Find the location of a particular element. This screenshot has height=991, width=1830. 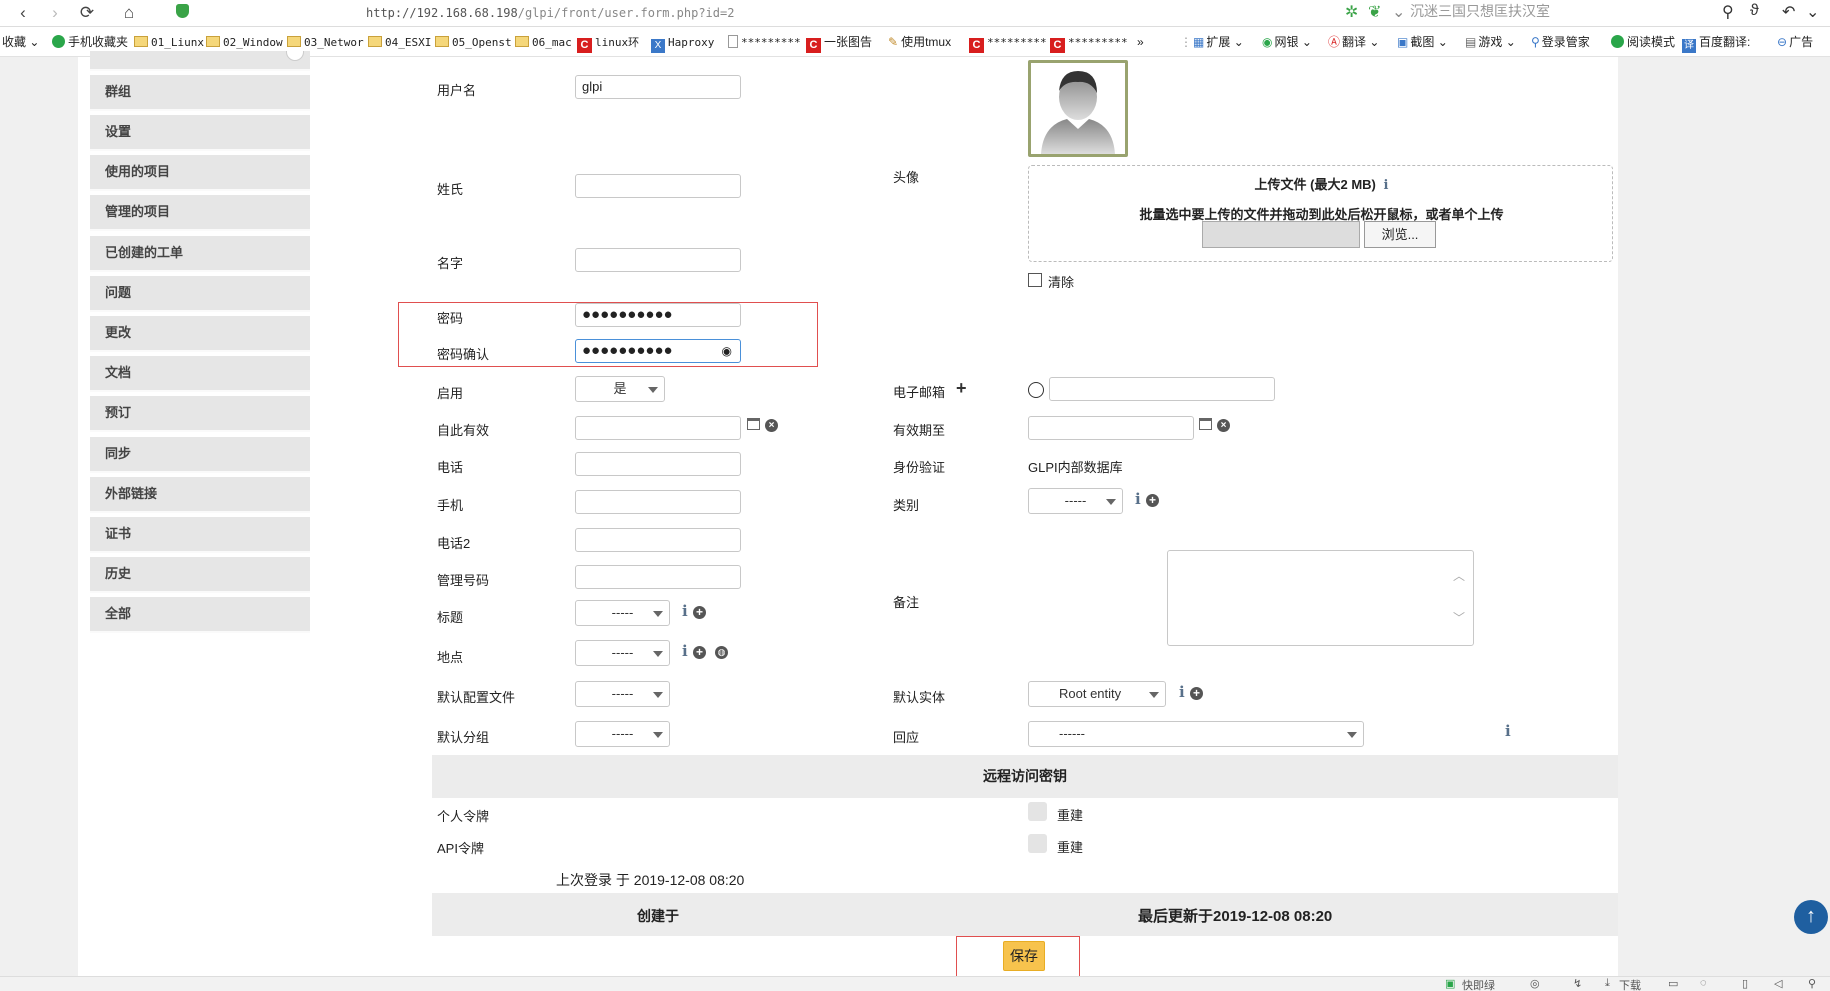

statusbar-icon-e: ▯ is located at coordinates (1745, 983).